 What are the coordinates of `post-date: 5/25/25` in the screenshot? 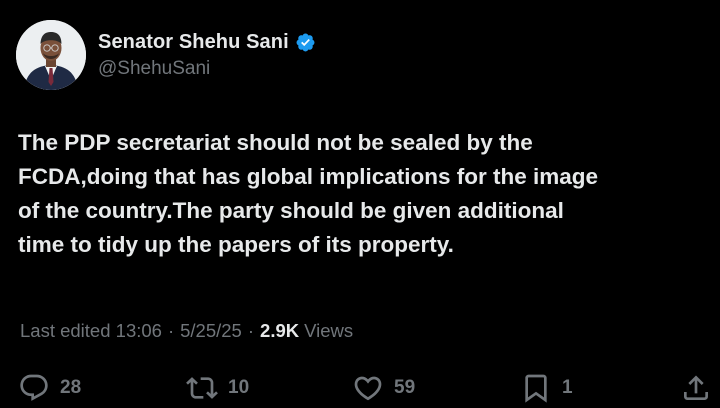 It's located at (211, 331).